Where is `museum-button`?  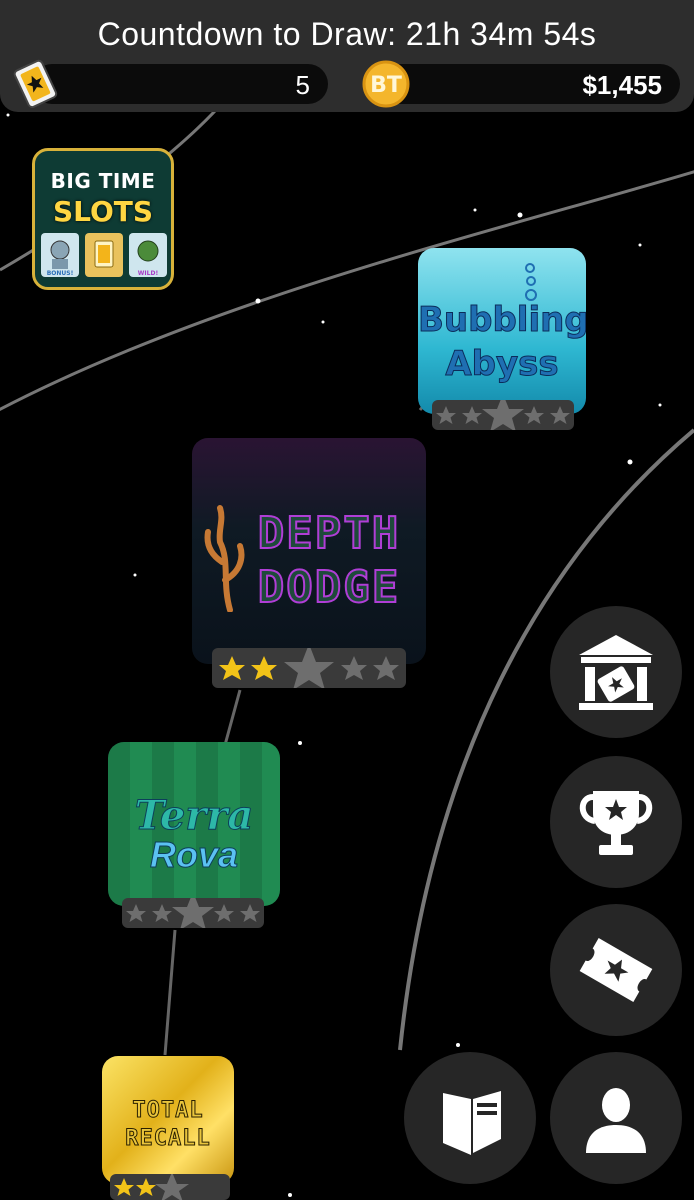
museum-button is located at coordinates (616, 672).